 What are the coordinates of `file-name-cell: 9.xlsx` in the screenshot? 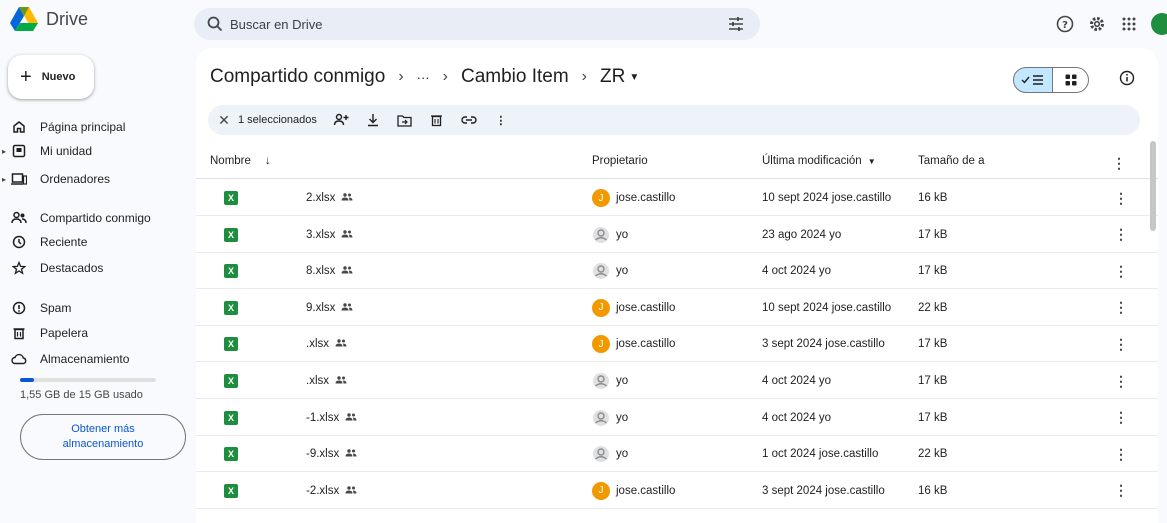 It's located at (329, 308).